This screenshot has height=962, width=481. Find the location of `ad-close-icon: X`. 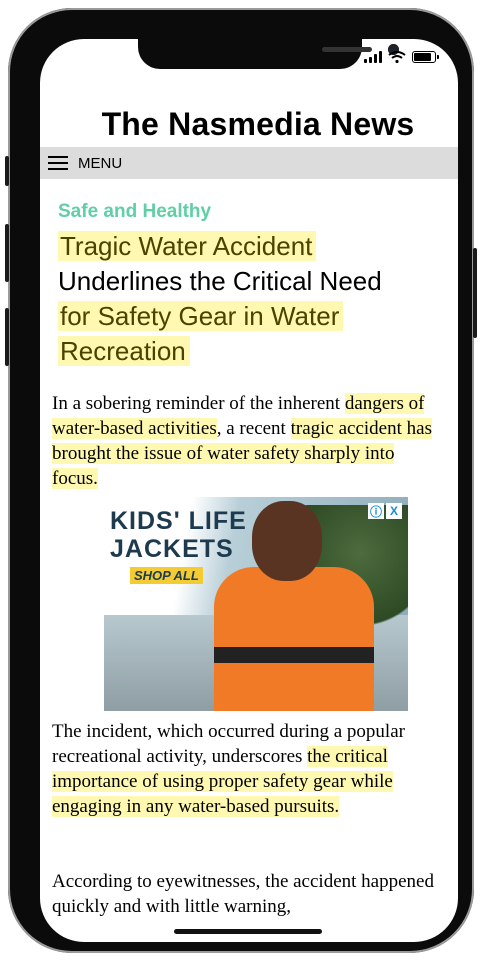

ad-close-icon: X is located at coordinates (394, 511).